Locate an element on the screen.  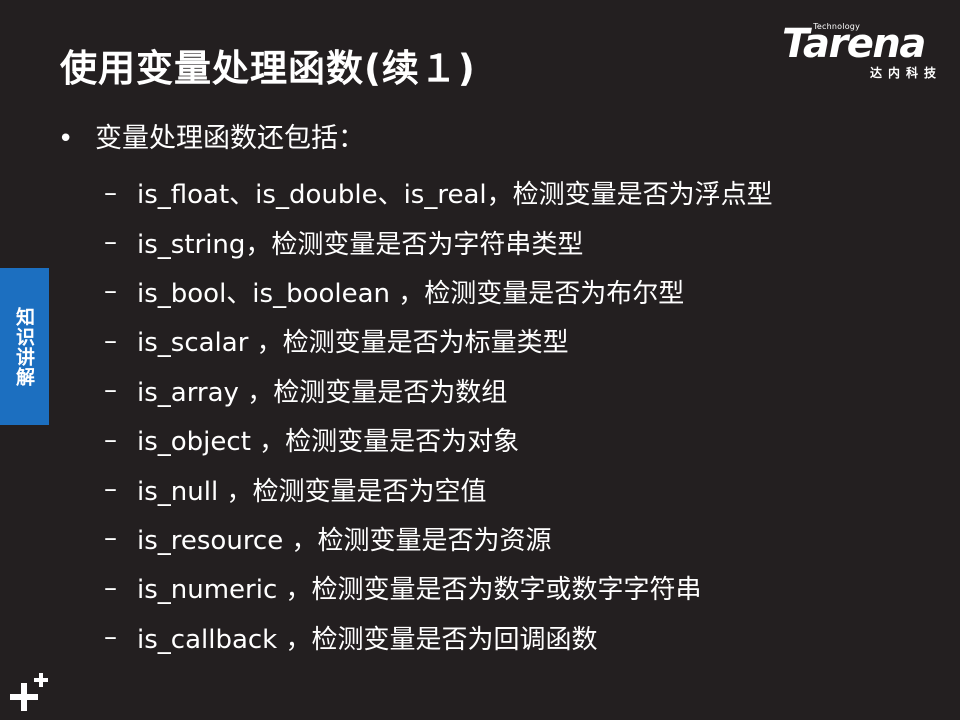
list-item: – is_null ，检测变量是否为空值 is located at coordinates (438, 488).